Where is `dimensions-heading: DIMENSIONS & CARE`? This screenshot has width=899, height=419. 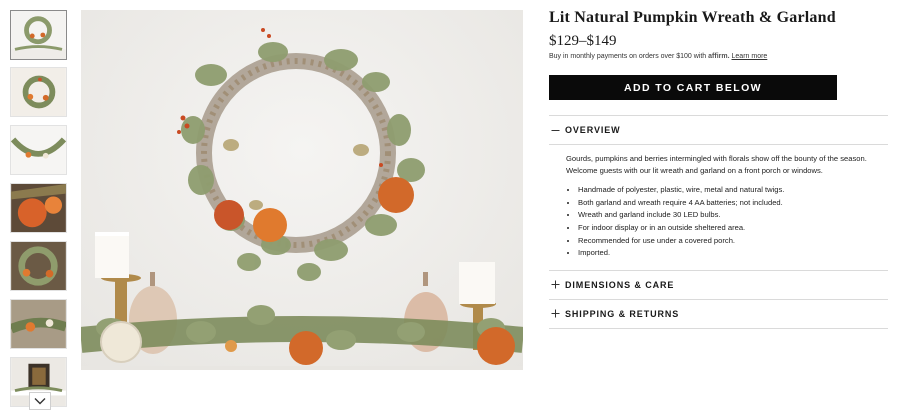
dimensions-heading: DIMENSIONS & CARE is located at coordinates (620, 284).